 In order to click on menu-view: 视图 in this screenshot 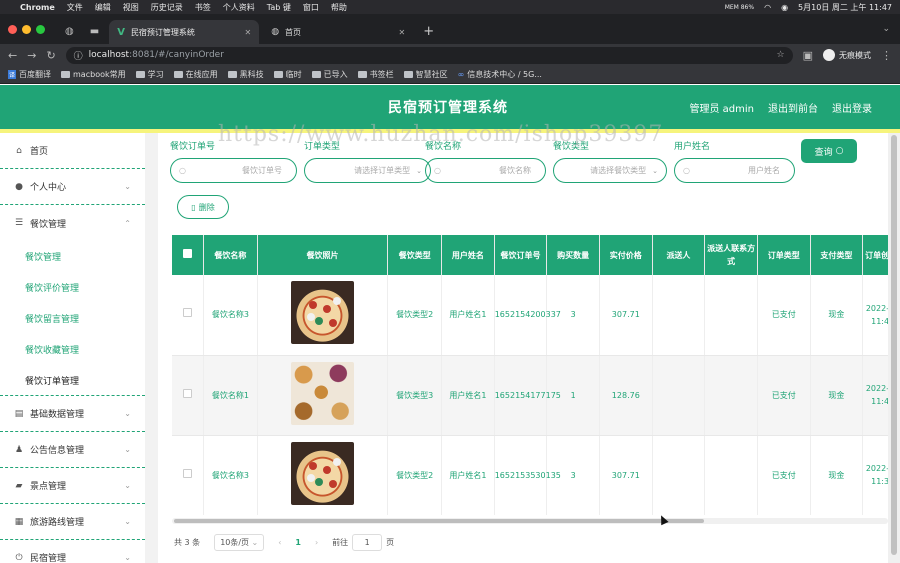, I will do `click(131, 7)`.